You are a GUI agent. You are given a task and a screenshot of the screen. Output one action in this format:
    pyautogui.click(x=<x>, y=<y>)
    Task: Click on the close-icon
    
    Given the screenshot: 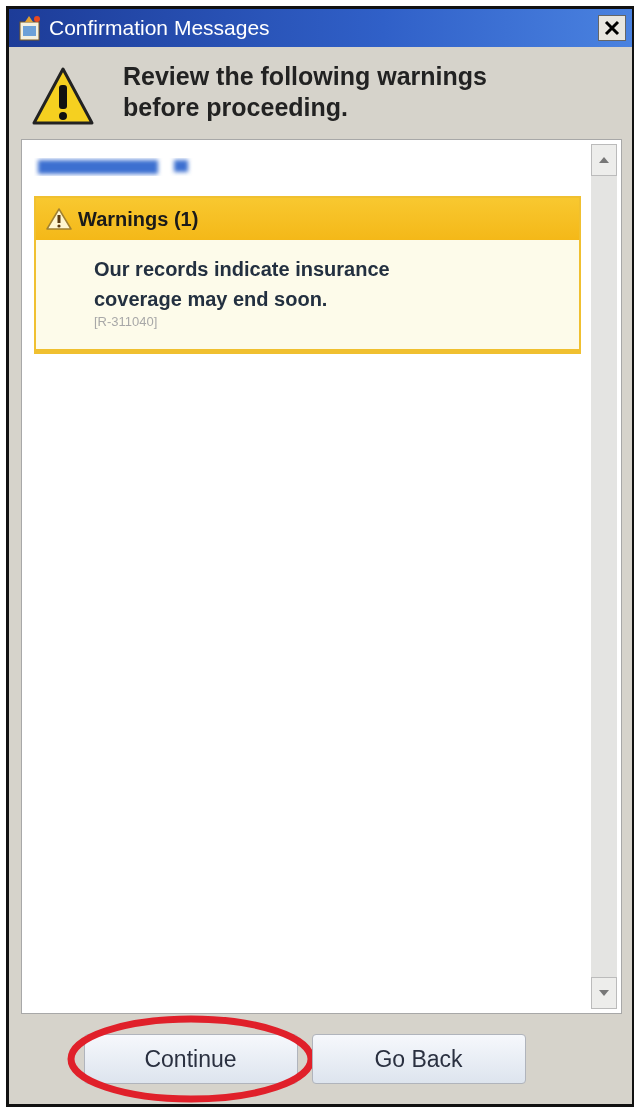 What is the action you would take?
    pyautogui.click(x=612, y=28)
    